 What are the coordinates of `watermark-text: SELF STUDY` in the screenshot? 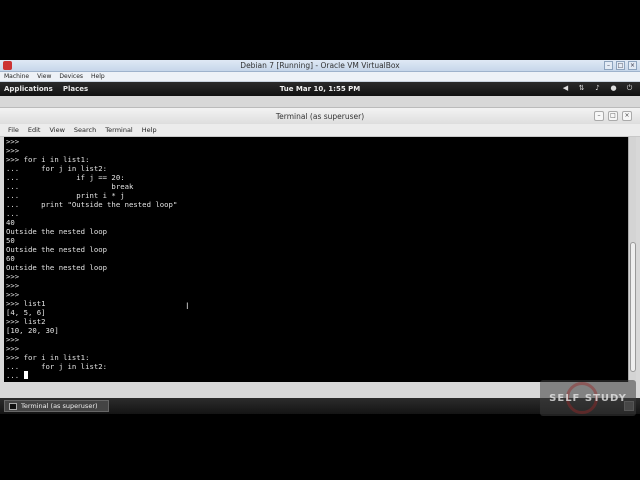 It's located at (588, 398).